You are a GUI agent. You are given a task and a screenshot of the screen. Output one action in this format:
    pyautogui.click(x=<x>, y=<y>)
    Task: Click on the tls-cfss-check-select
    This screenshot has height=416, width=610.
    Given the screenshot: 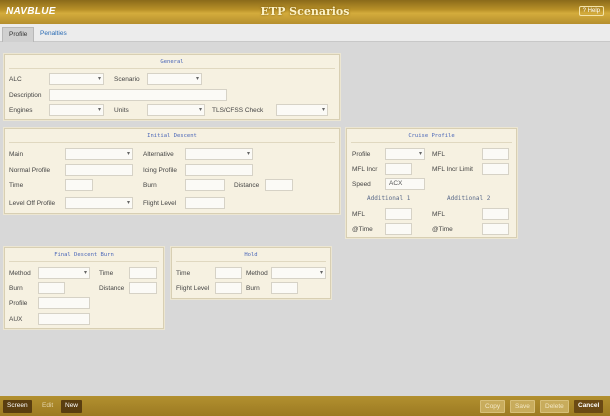 What is the action you would take?
    pyautogui.click(x=302, y=110)
    